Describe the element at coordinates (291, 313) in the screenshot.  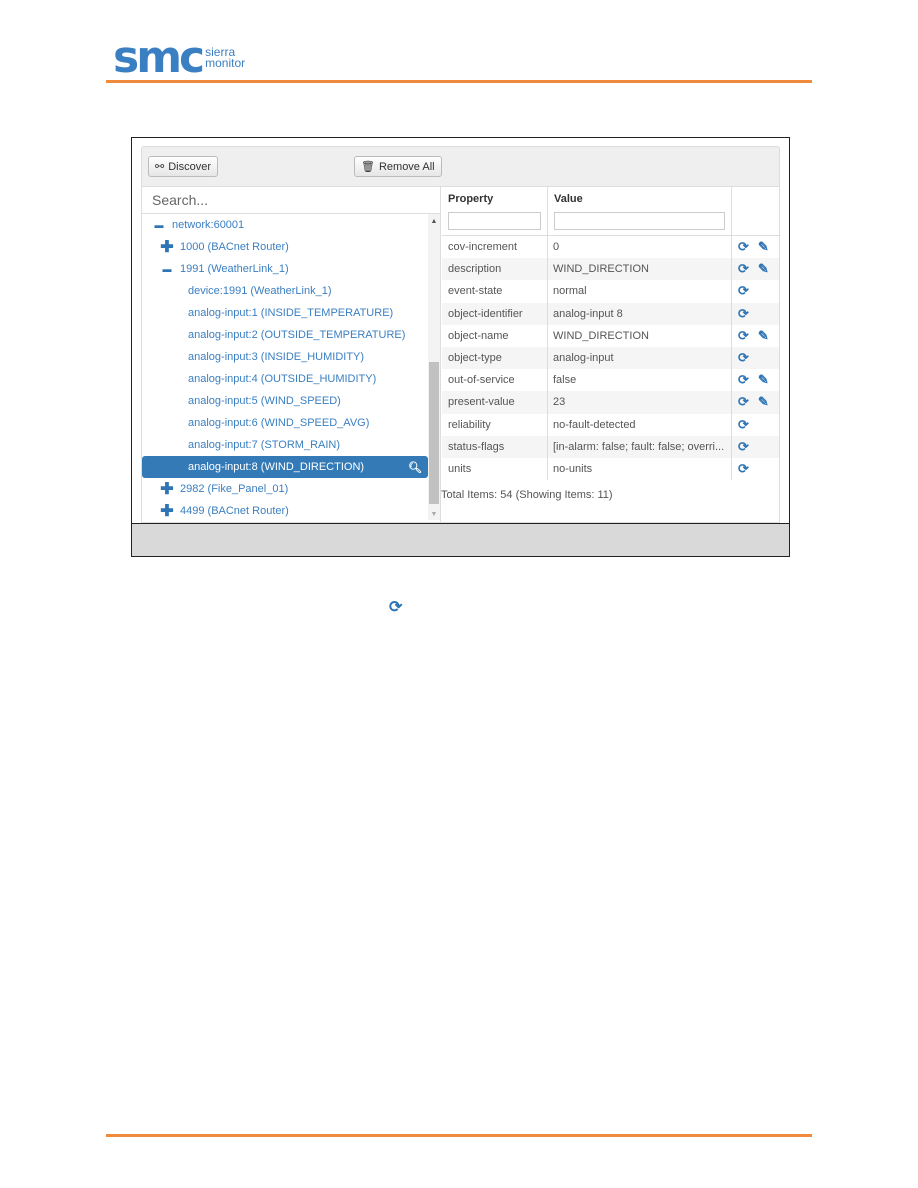
I see `tree-item-label: analog-input:1 (INSIDE_TEMPERATURE)` at that location.